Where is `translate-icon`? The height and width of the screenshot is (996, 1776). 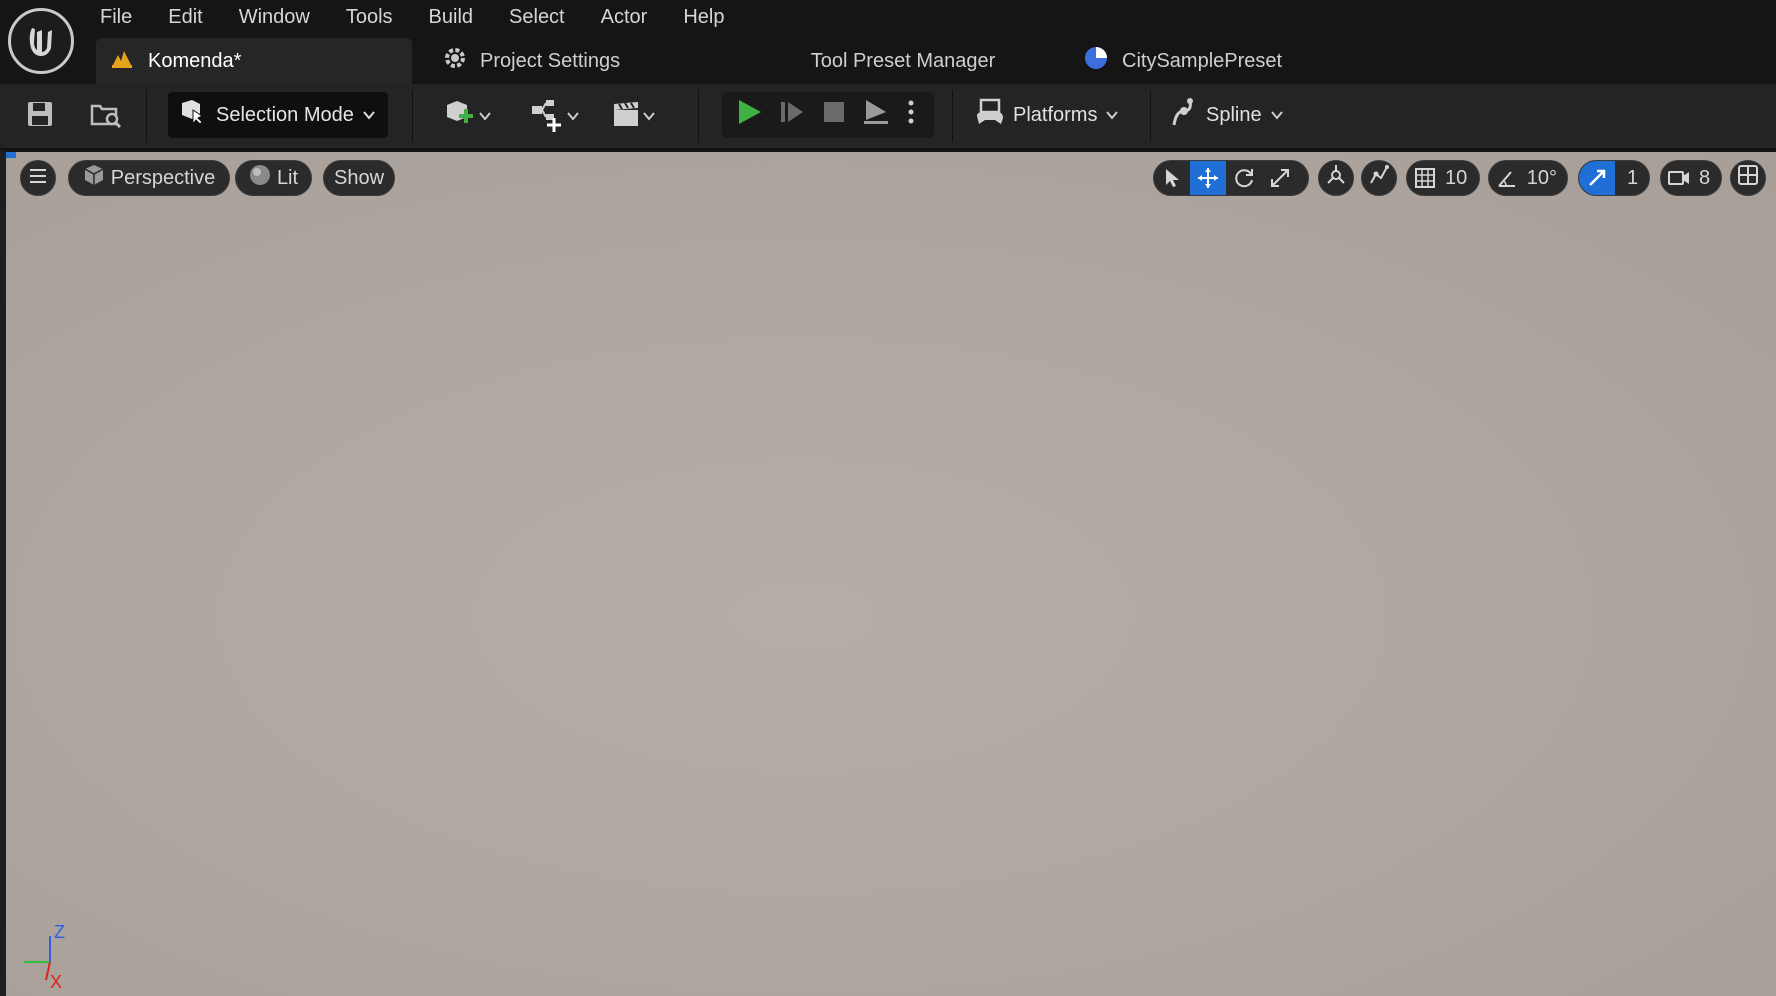
translate-icon is located at coordinates (1208, 178).